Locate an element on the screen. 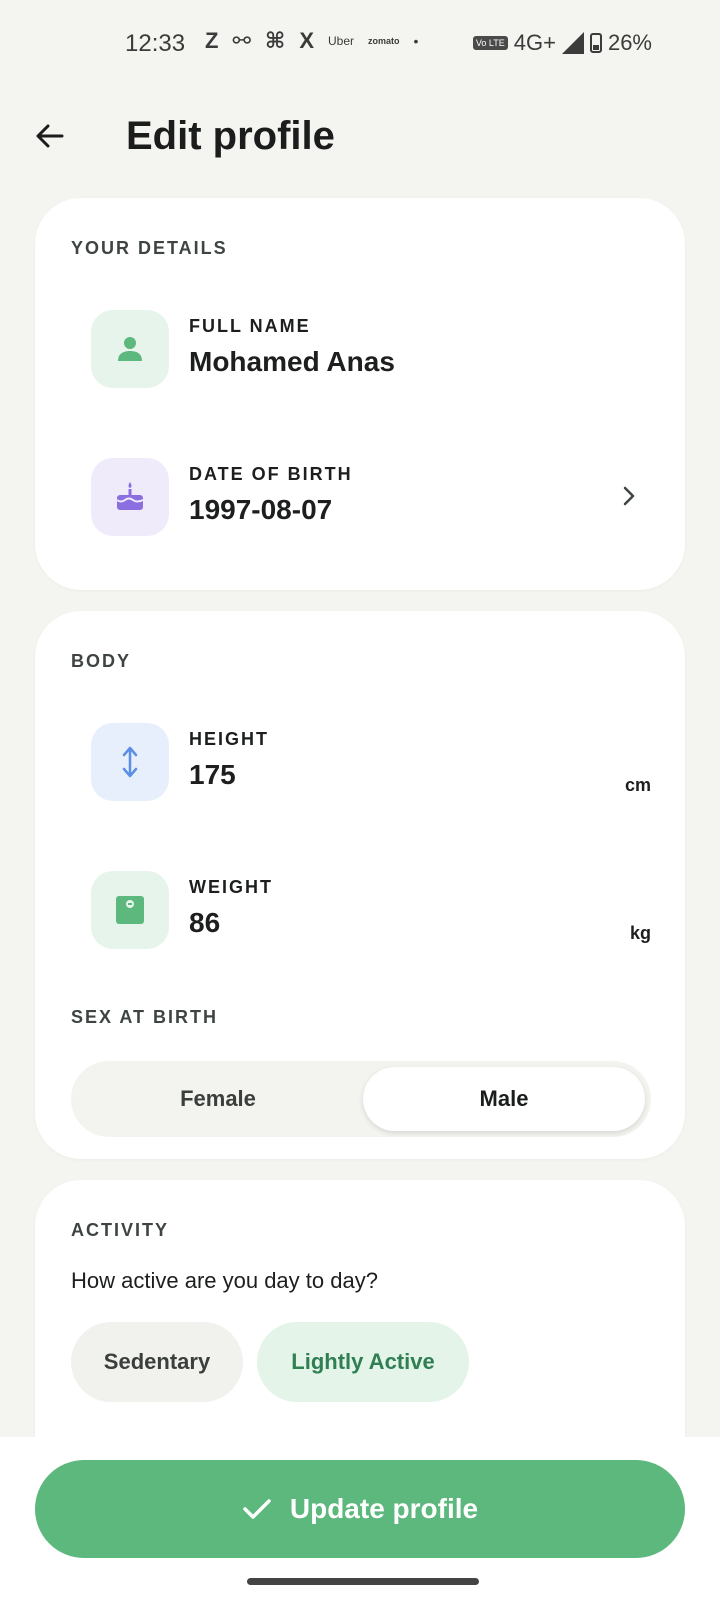 This screenshot has height=1600, width=720. chevron-right-icon is located at coordinates (629, 496).